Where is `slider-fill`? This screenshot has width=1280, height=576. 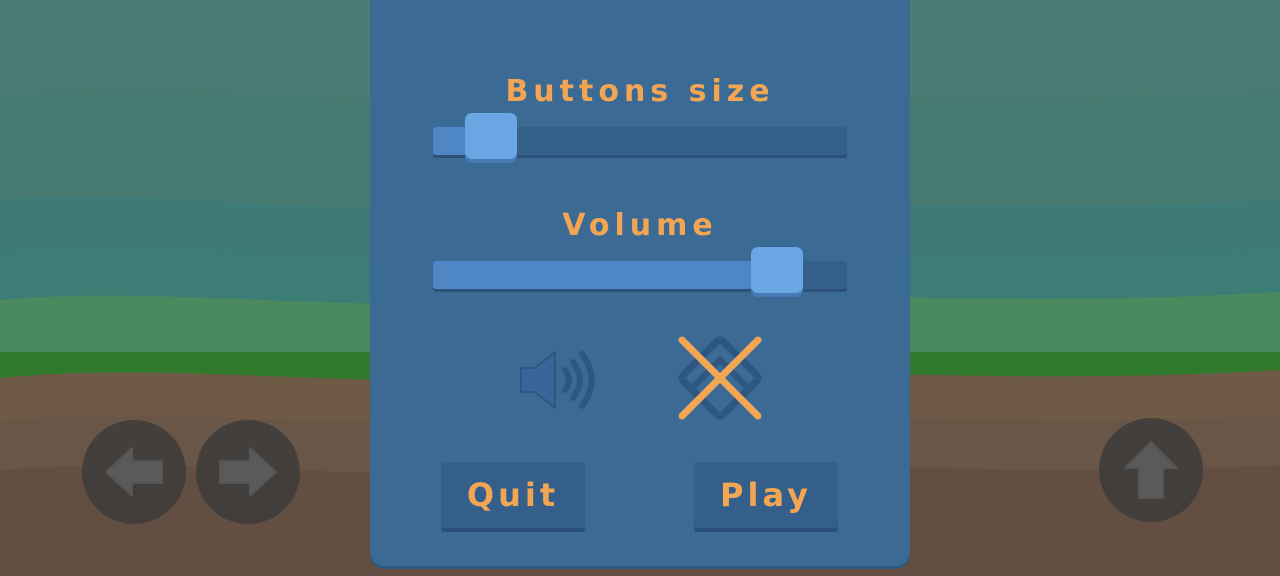
slider-fill is located at coordinates (605, 275).